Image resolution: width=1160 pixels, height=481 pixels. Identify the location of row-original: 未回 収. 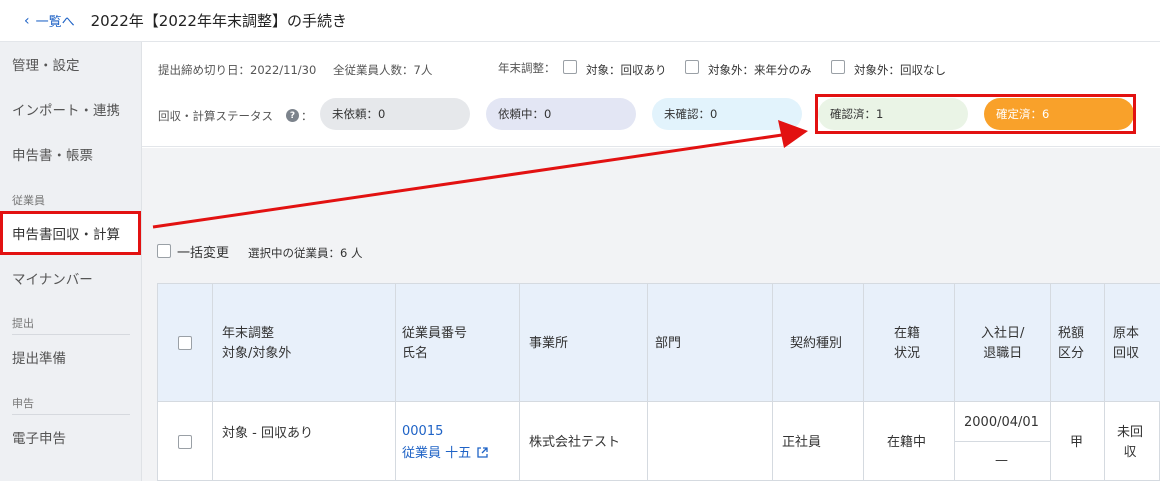
(1130, 443).